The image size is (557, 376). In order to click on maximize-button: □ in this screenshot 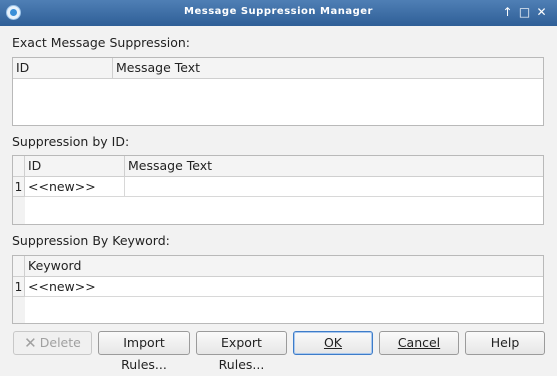, I will do `click(524, 12)`.